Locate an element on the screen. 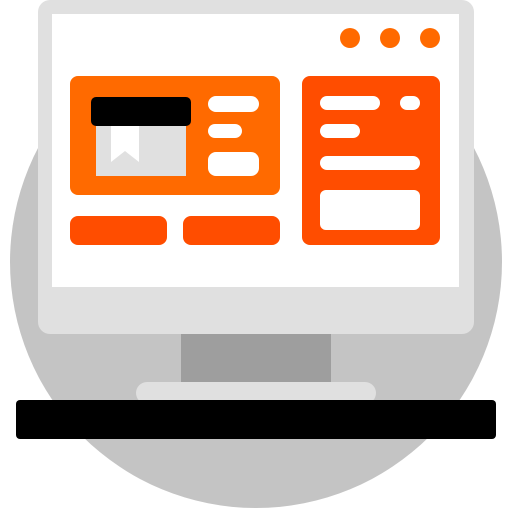 Image resolution: width=512 pixels, height=512 pixels. action-button-left is located at coordinates (118, 230).